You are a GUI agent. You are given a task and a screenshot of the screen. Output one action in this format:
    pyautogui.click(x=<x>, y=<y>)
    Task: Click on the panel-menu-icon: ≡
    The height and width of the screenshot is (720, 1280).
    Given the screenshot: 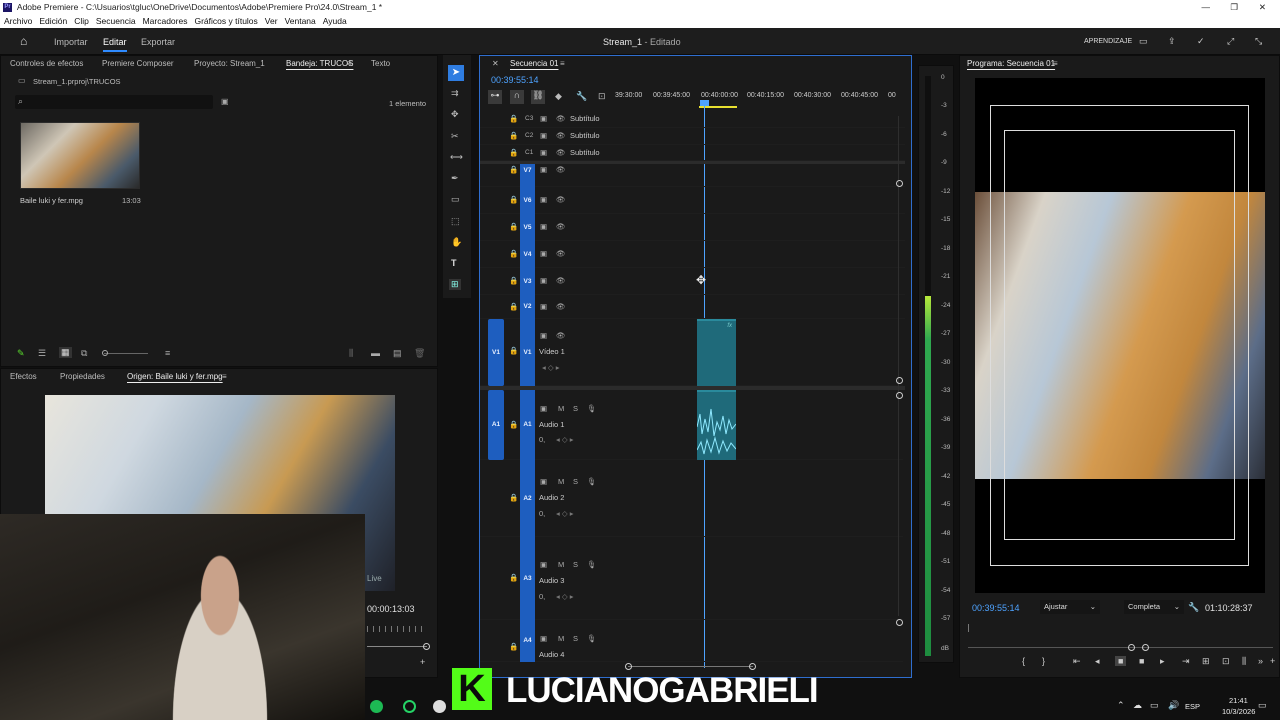 What is the action you would take?
    pyautogui.click(x=349, y=64)
    